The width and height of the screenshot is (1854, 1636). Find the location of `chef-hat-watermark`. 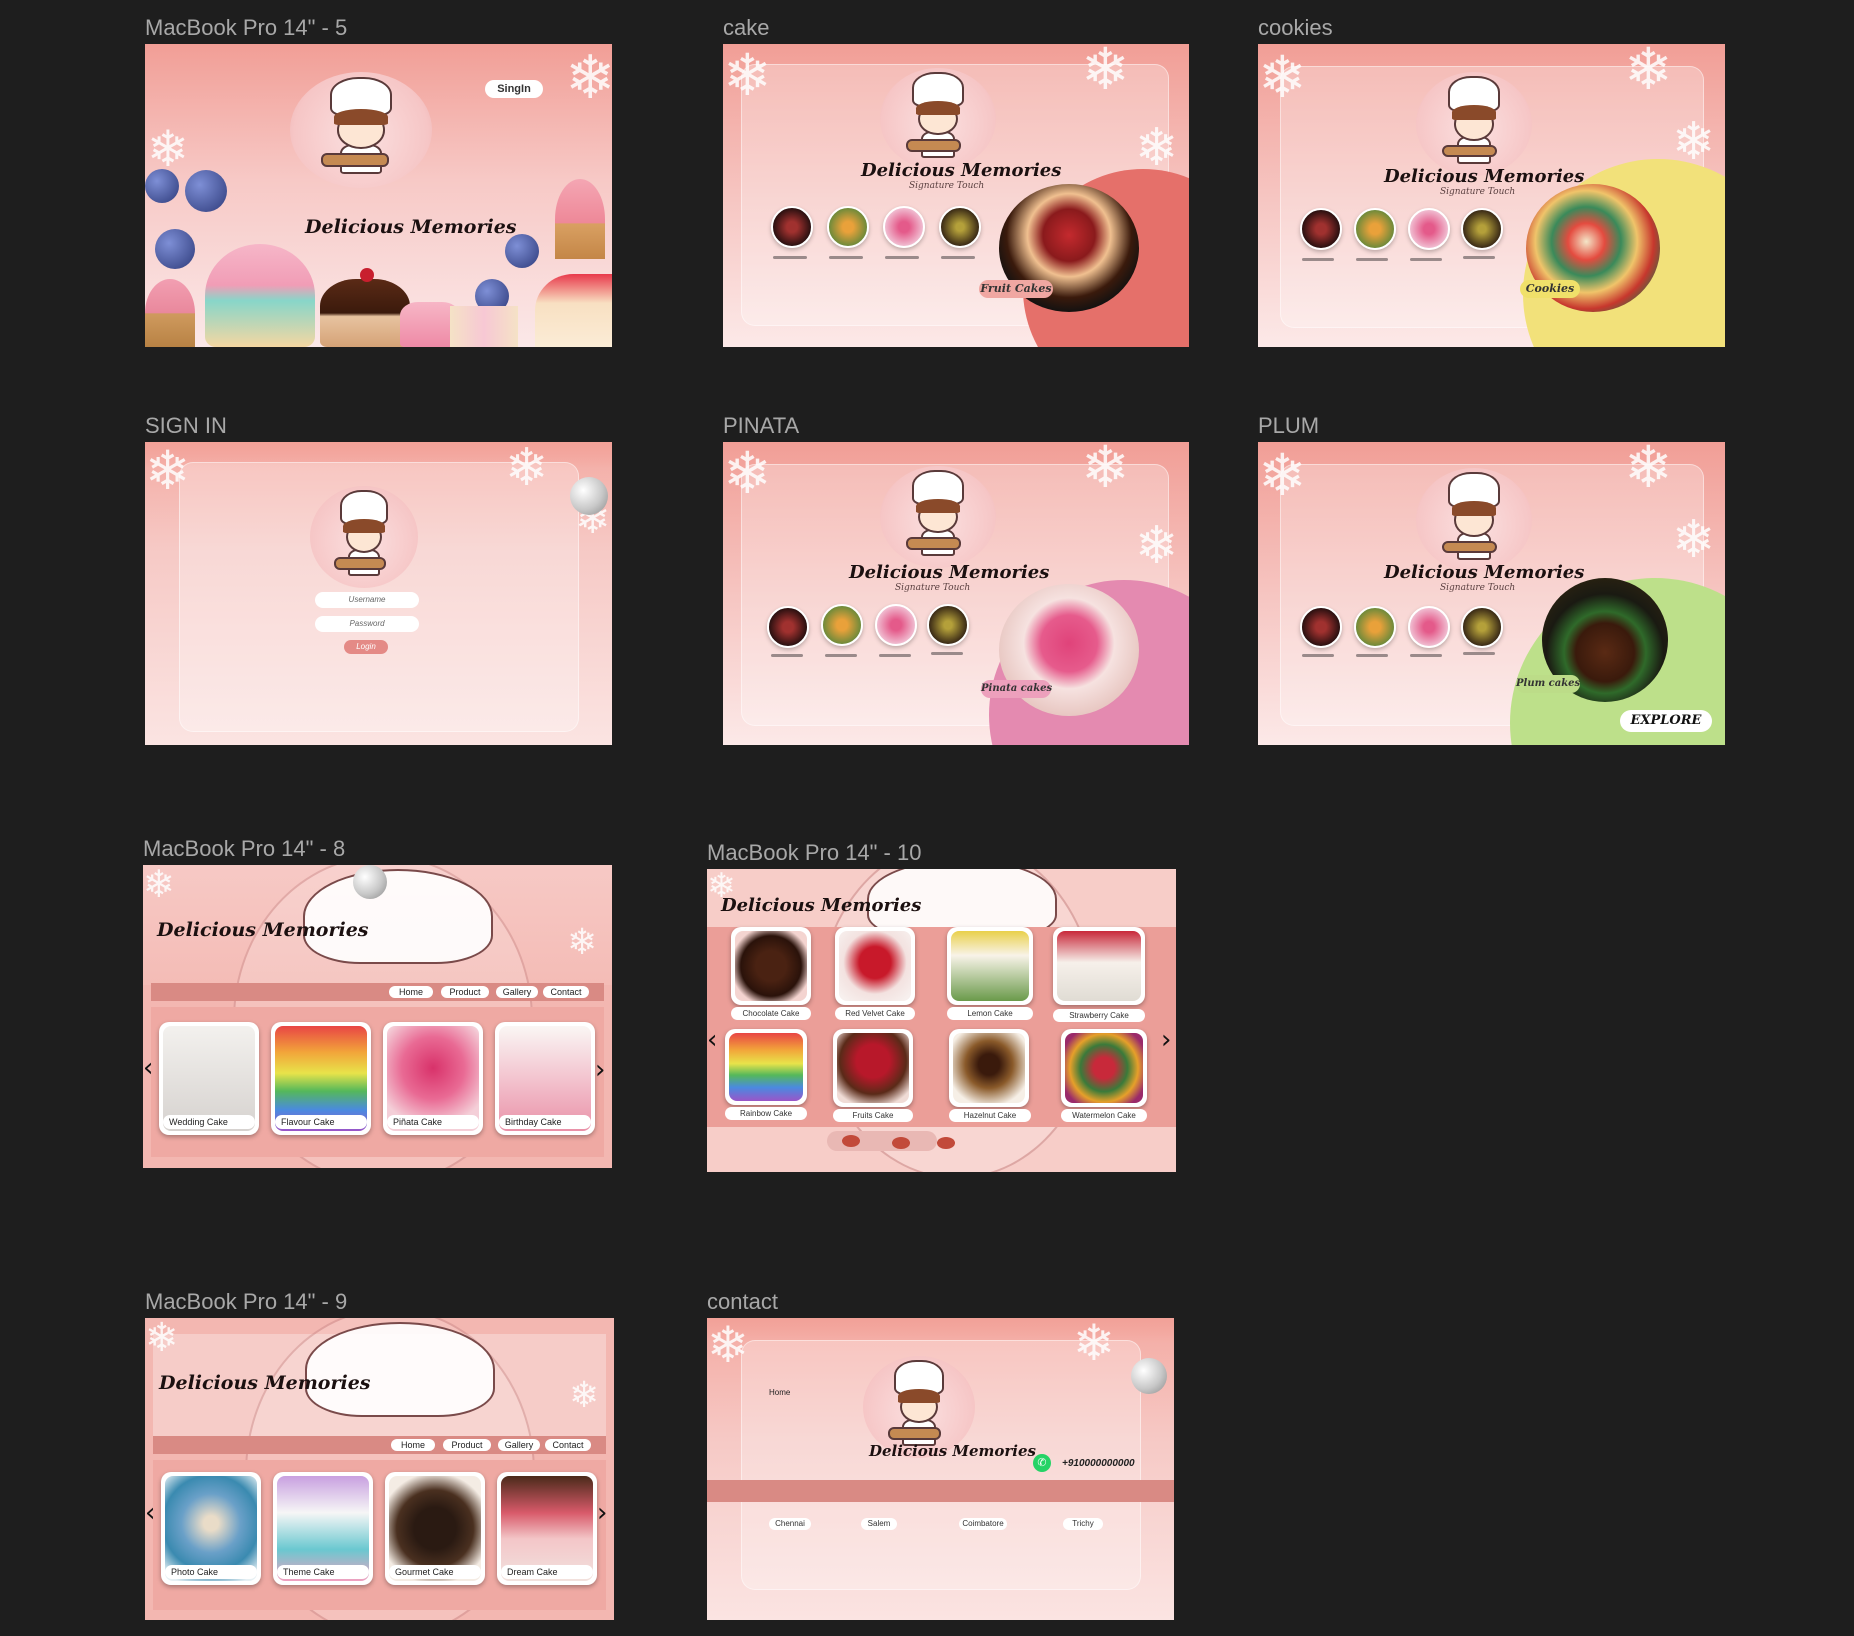

chef-hat-watermark is located at coordinates (398, 916).